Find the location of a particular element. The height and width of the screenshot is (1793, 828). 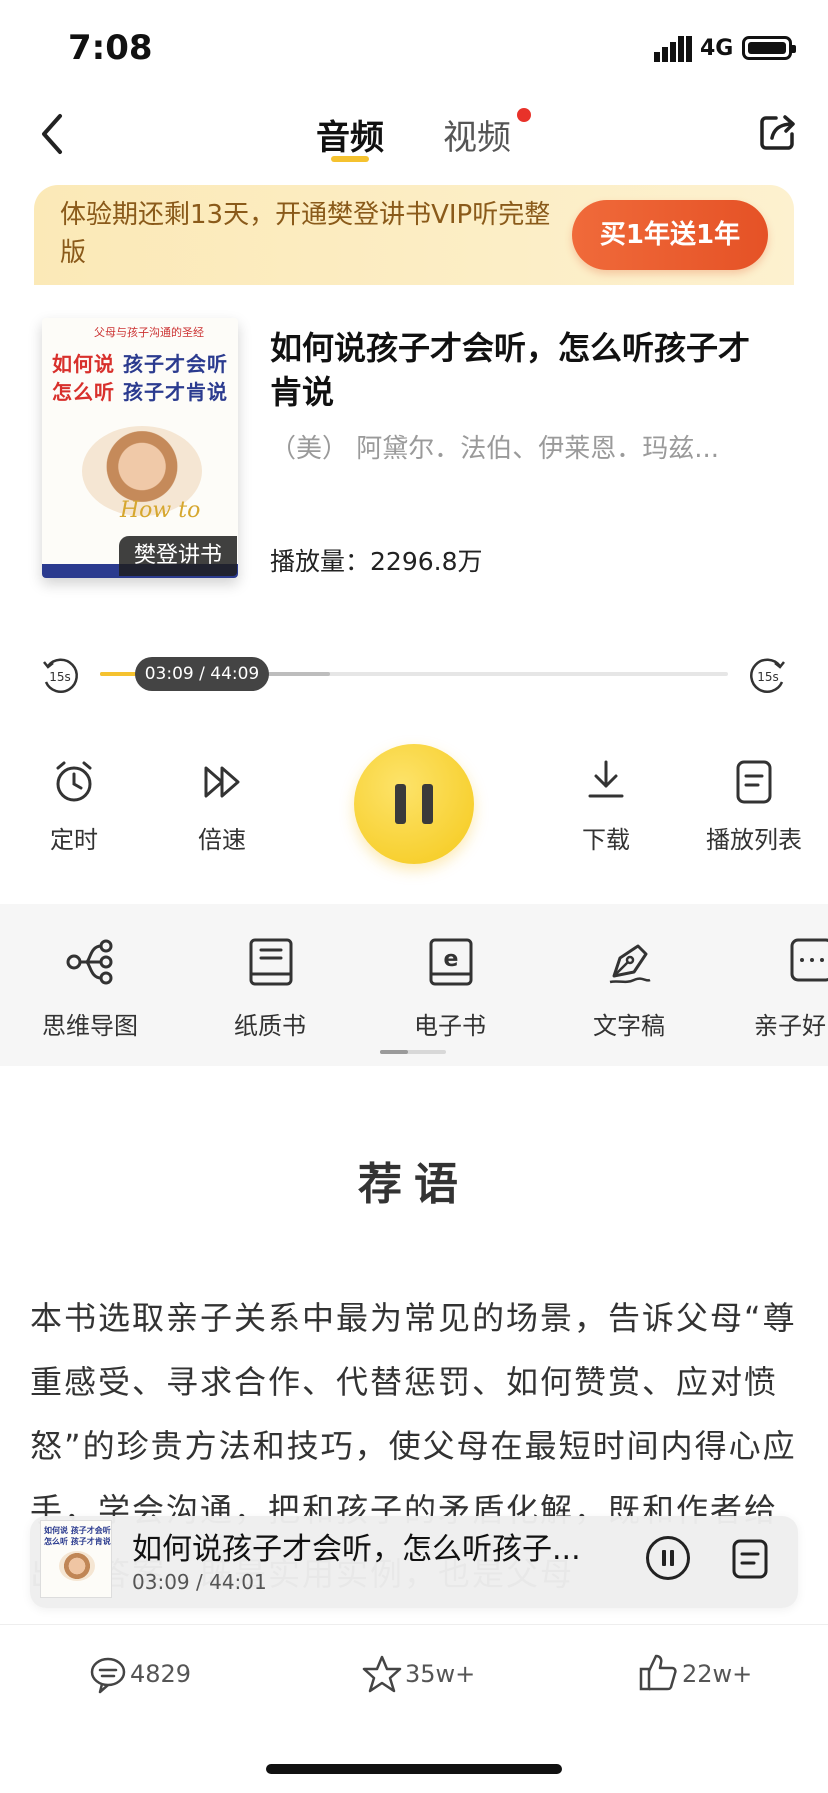

comment-count: 4829 is located at coordinates (160, 1674).